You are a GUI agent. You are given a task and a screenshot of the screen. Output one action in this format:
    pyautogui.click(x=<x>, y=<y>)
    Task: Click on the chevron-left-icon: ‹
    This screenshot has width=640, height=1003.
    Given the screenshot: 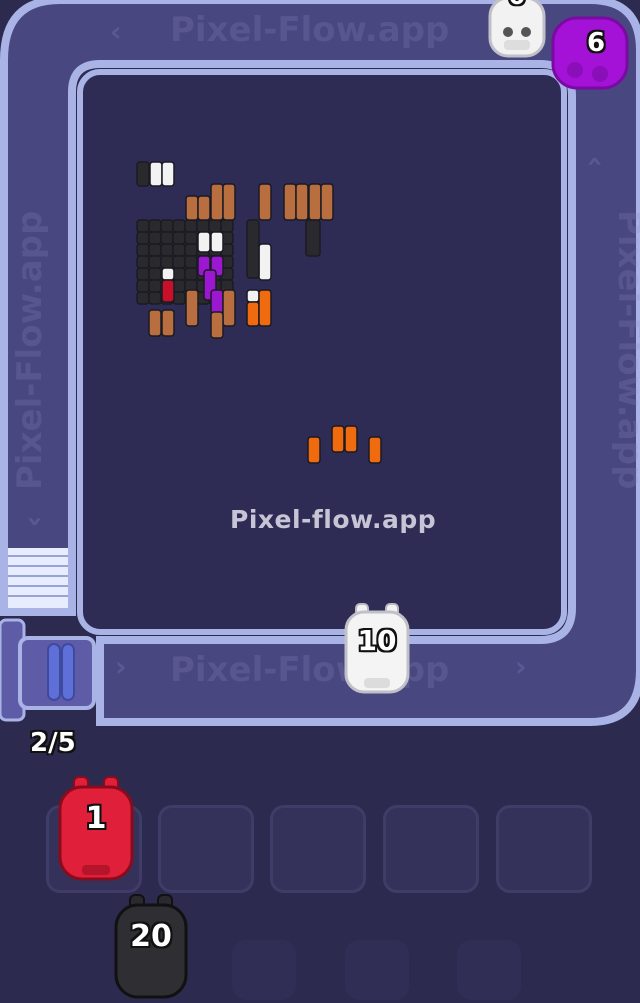 What is the action you would take?
    pyautogui.click(x=116, y=31)
    